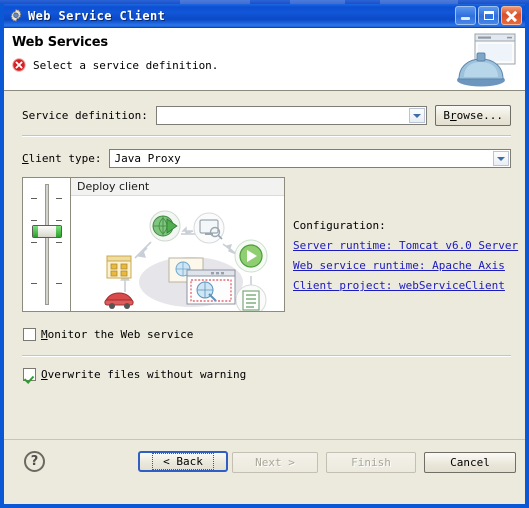  I want to click on window-controls, so click(488, 15).